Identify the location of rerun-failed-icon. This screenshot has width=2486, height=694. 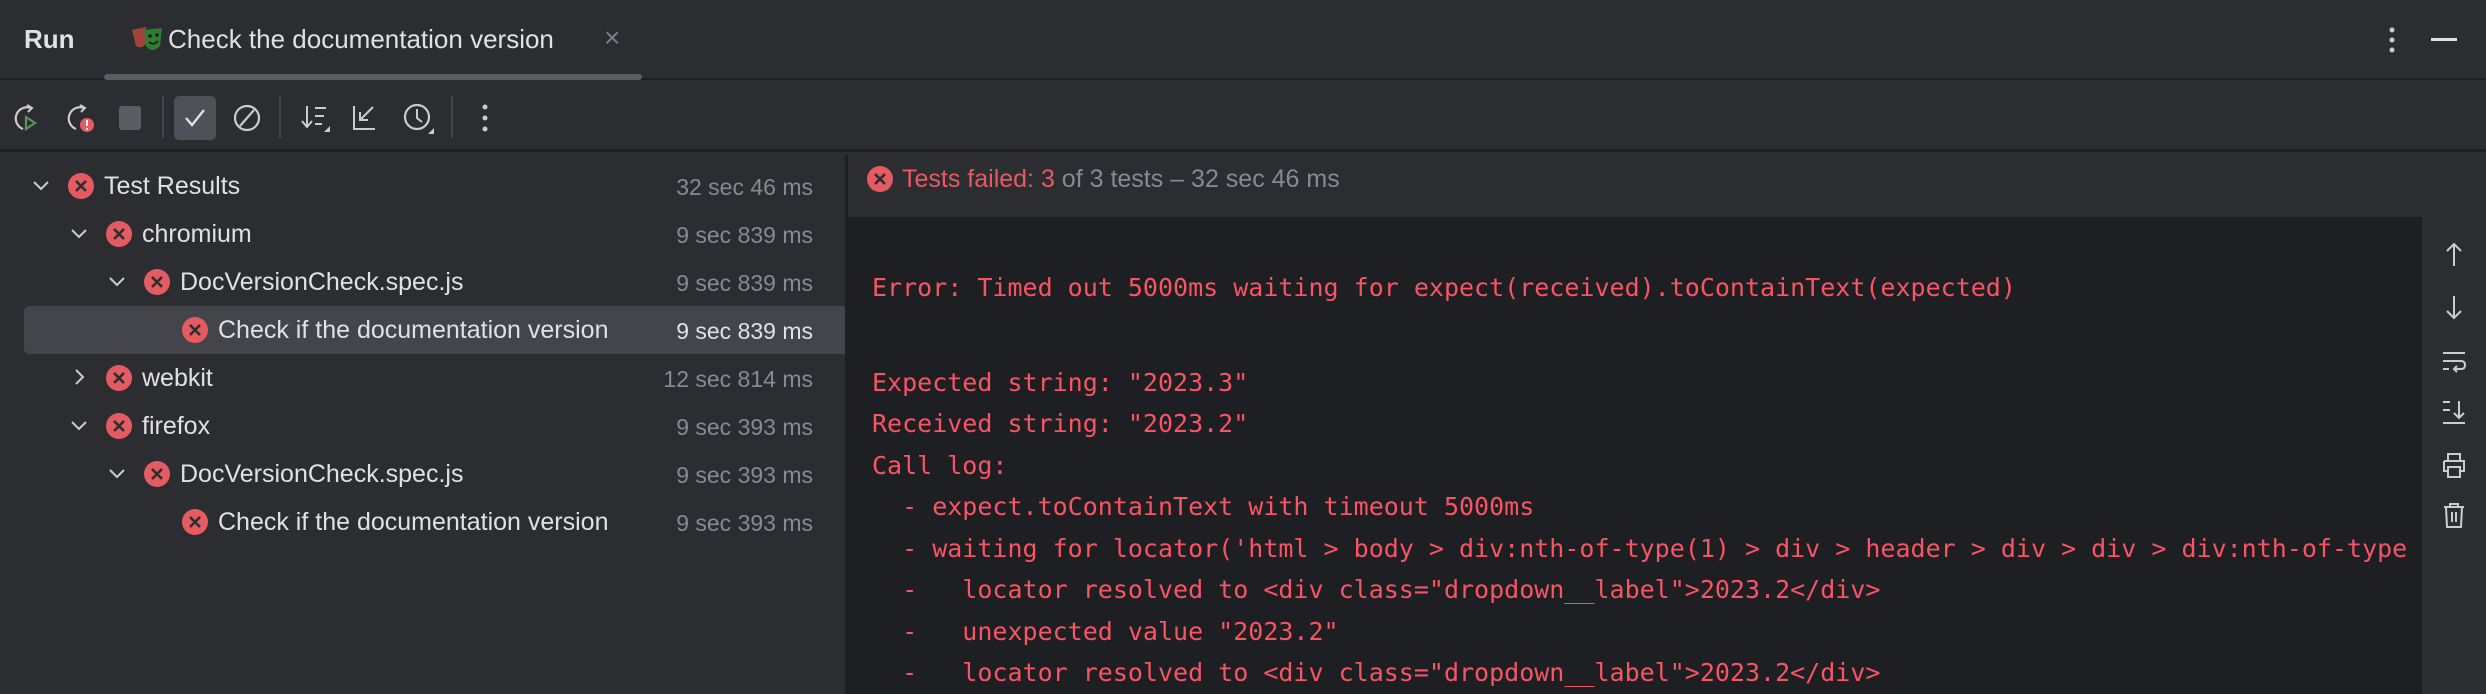
(80, 118).